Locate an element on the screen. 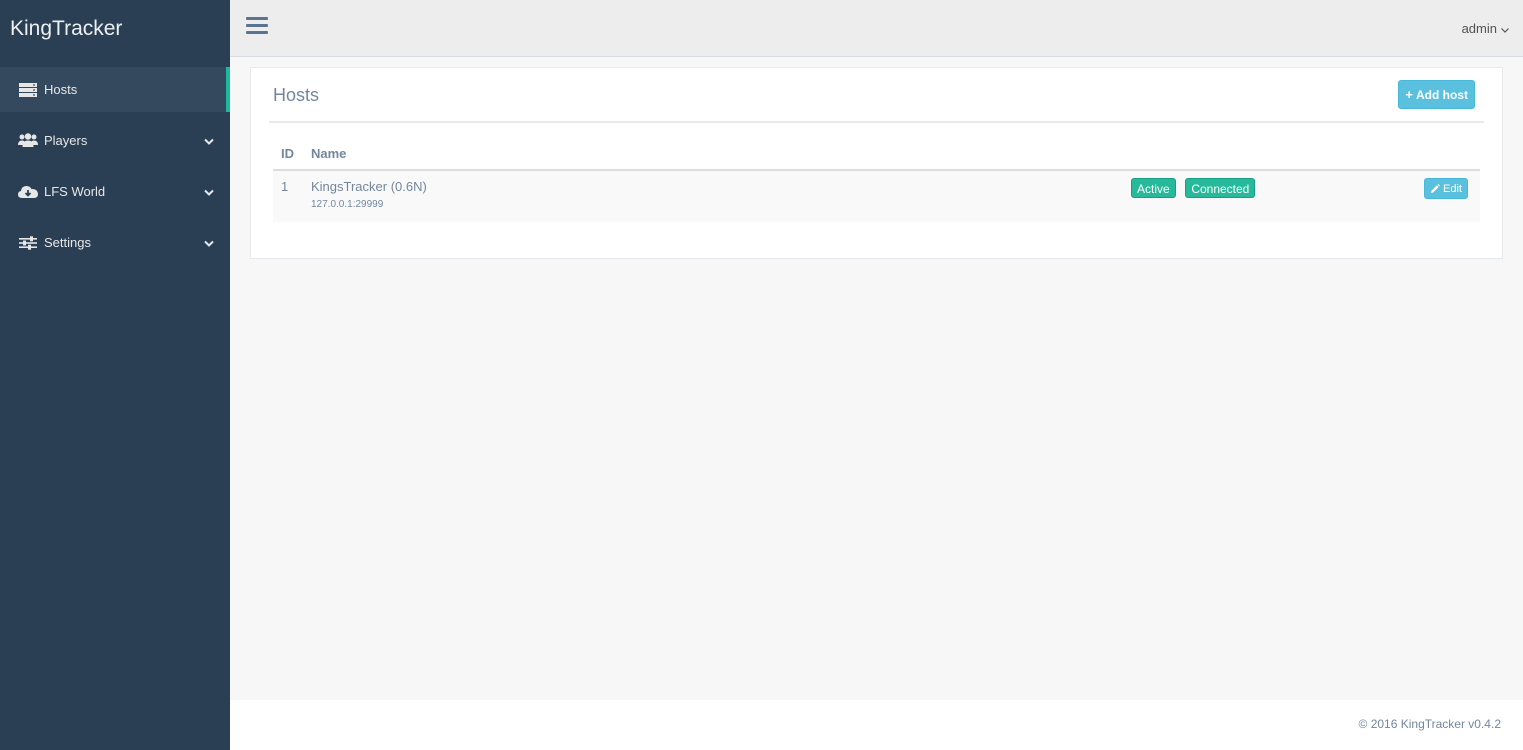  column-header-status is located at coordinates (1247, 154).